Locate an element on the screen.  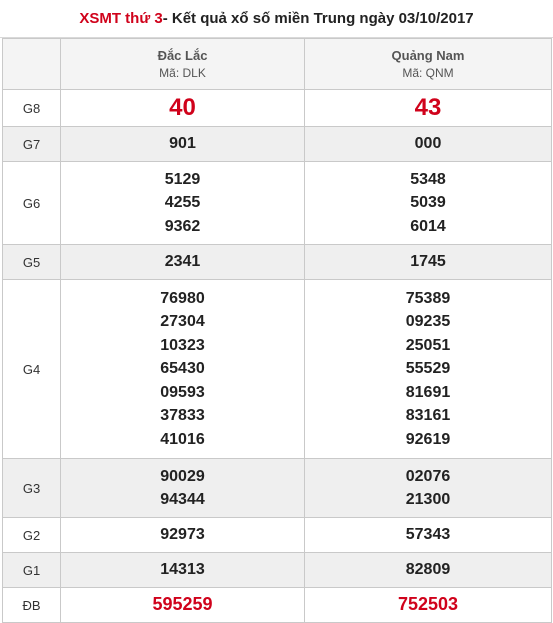
result-number: 6014 is located at coordinates (428, 226).